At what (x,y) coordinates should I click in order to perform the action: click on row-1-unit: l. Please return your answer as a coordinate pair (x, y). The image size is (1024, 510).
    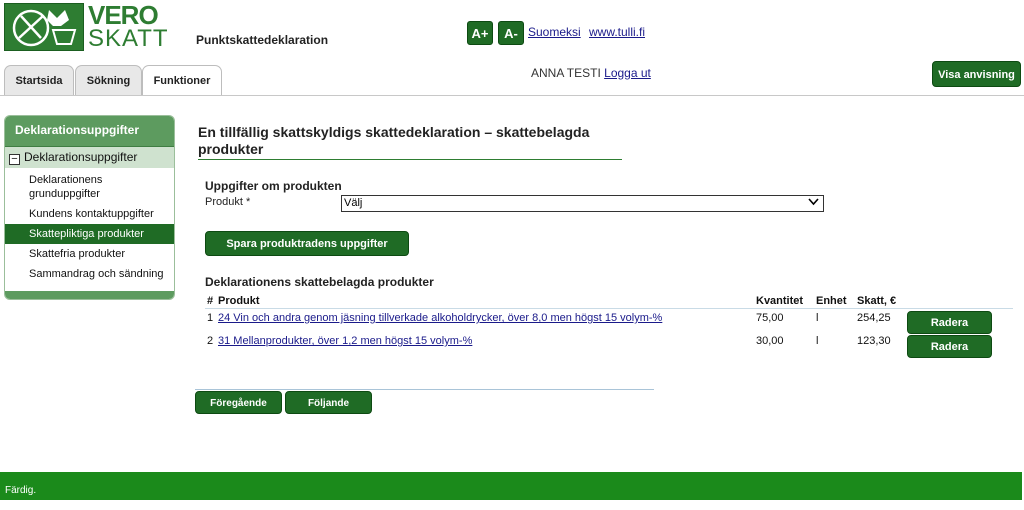
    Looking at the image, I should click on (817, 318).